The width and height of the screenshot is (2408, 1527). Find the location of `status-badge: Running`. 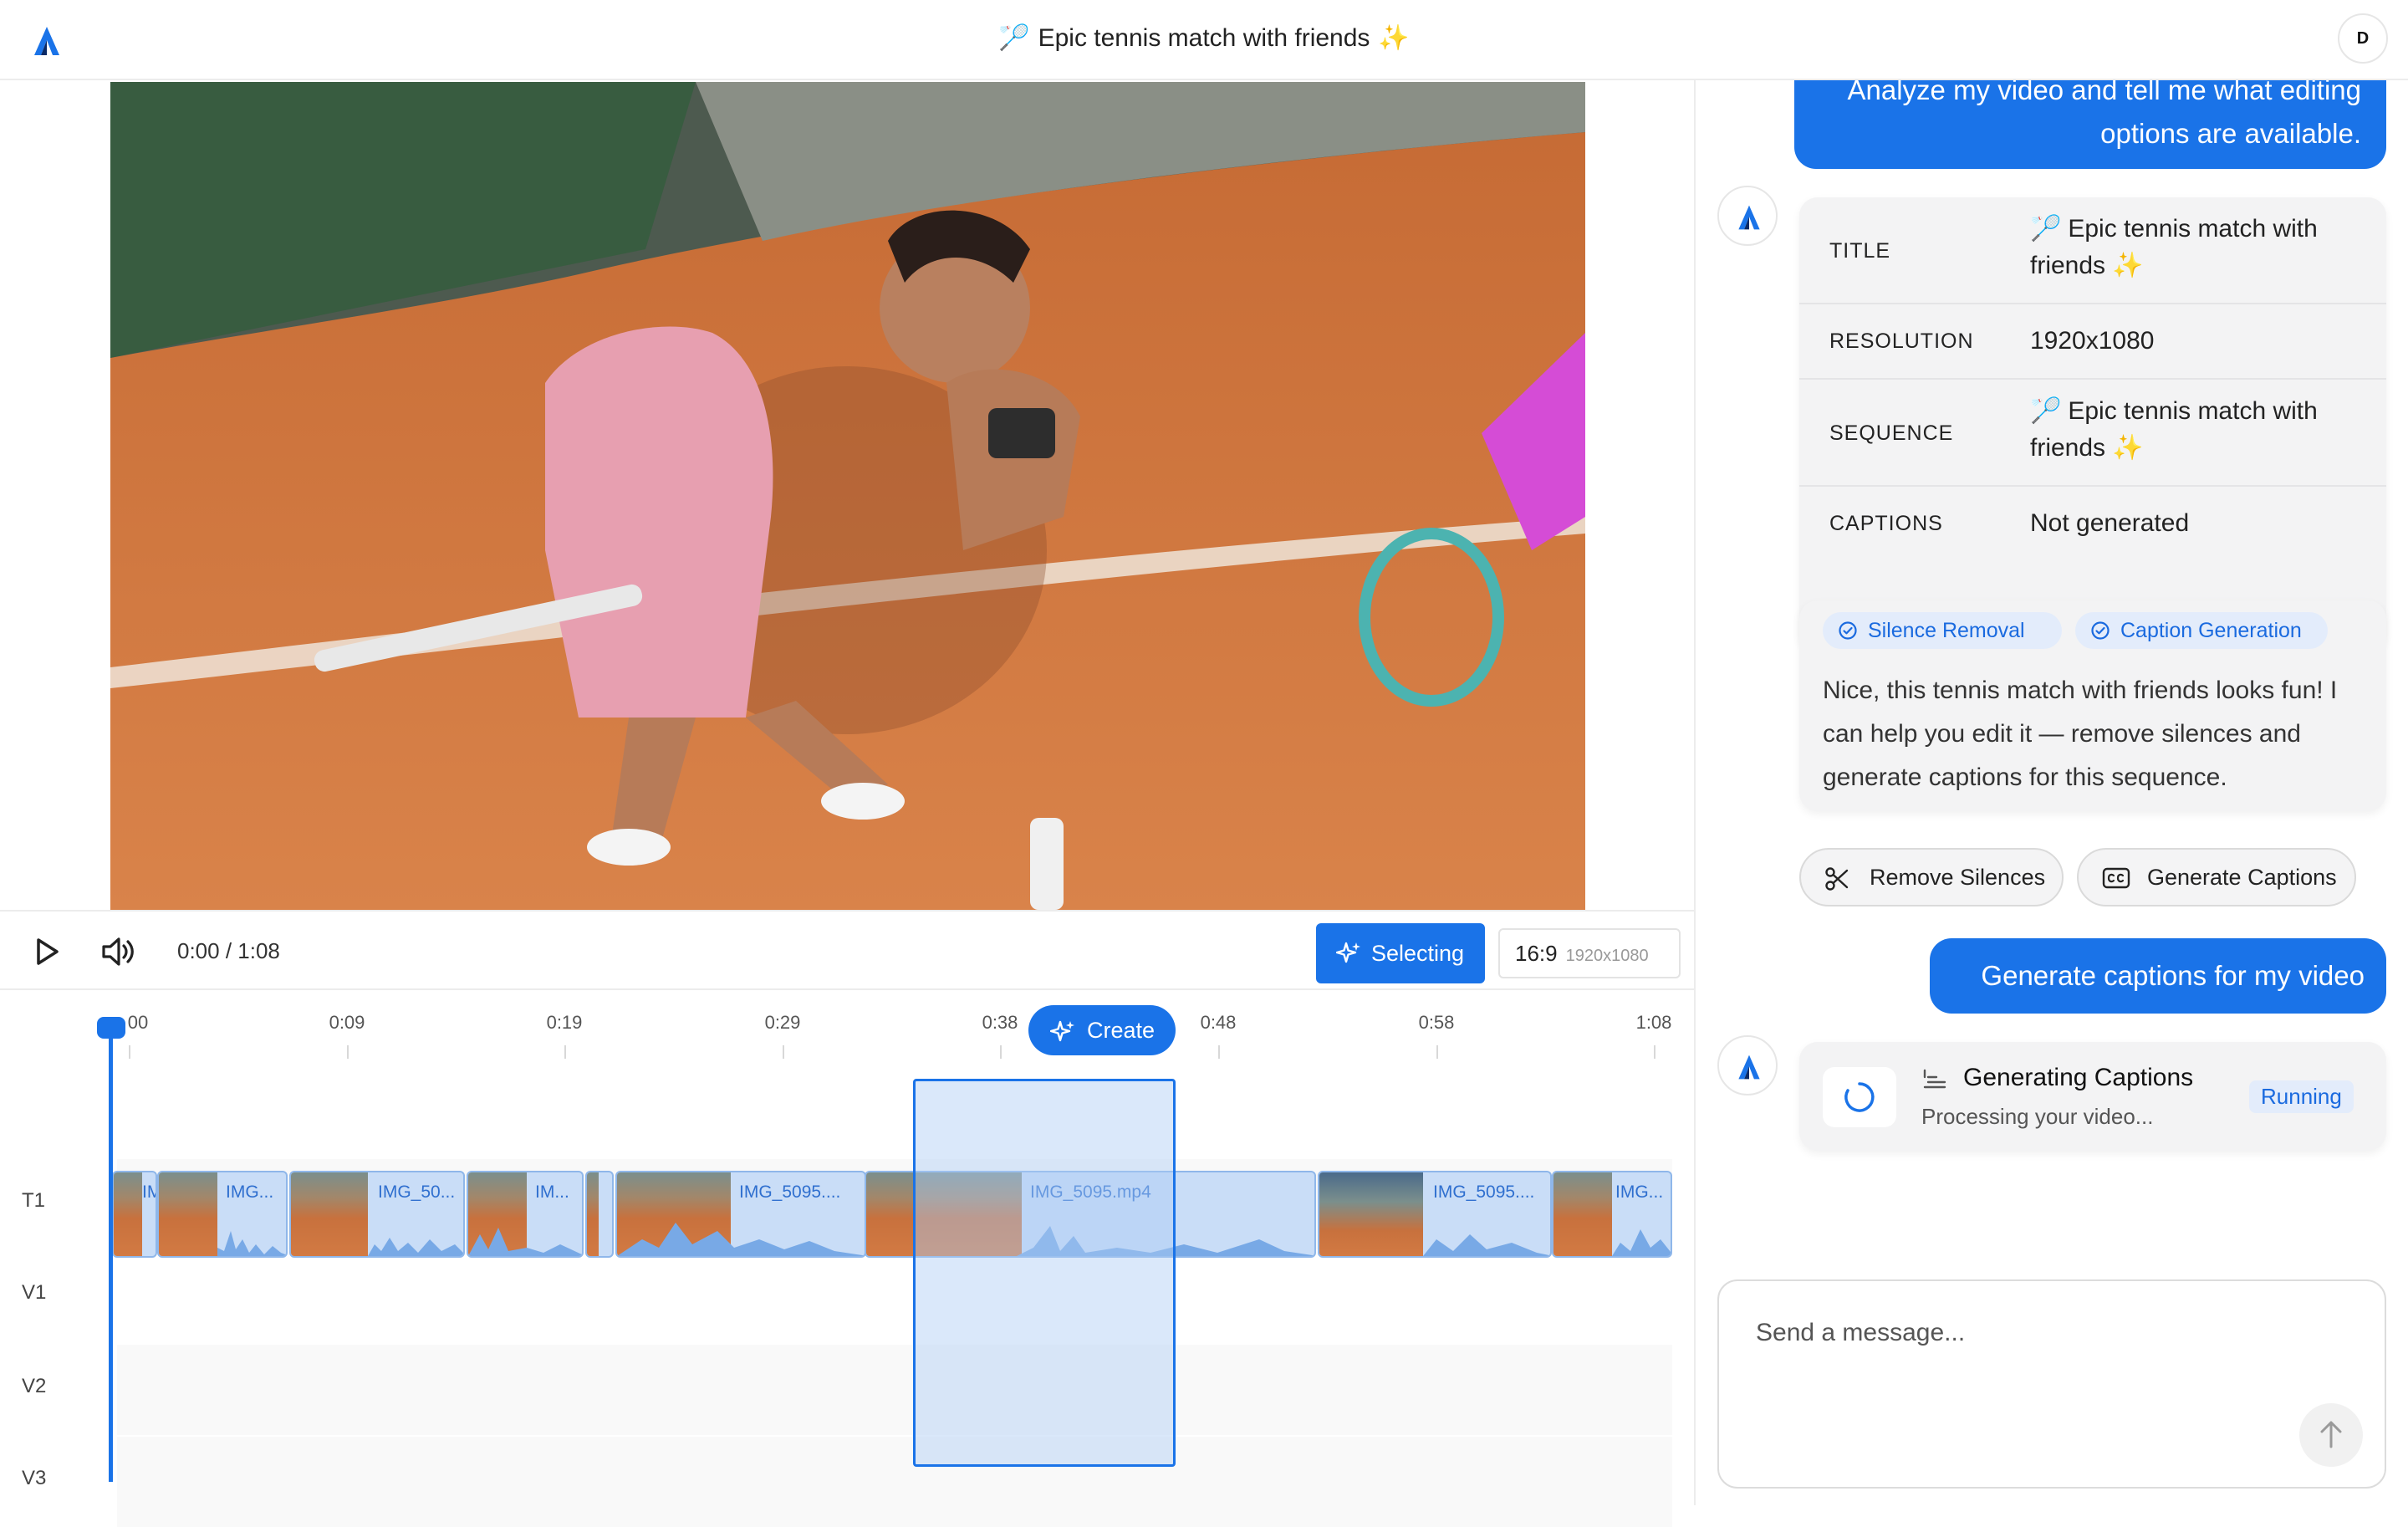

status-badge: Running is located at coordinates (2302, 1096).